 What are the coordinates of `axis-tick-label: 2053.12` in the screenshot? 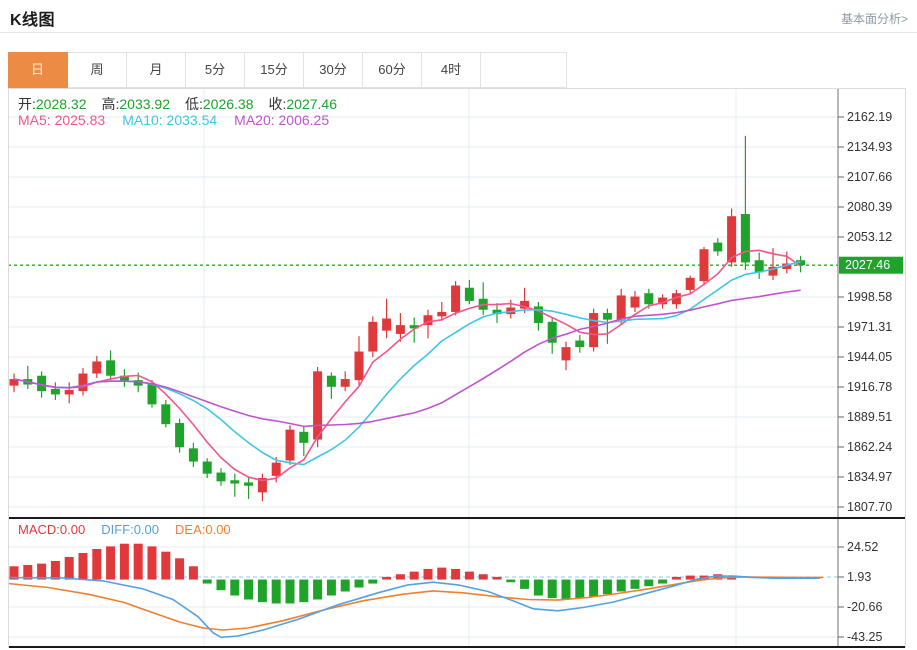 It's located at (869, 237).